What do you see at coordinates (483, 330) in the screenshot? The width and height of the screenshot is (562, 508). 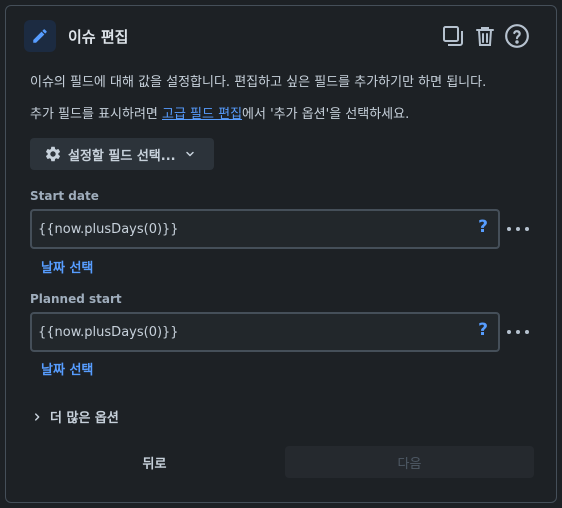 I see `planned-start-help-icon: ?` at bounding box center [483, 330].